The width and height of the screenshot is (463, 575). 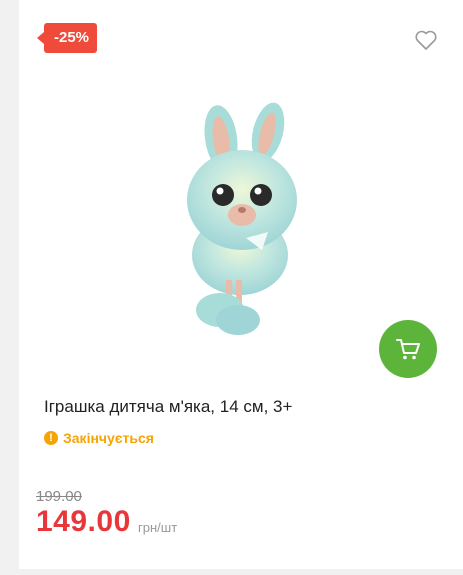 I want to click on add-to-cart-button, so click(x=408, y=349).